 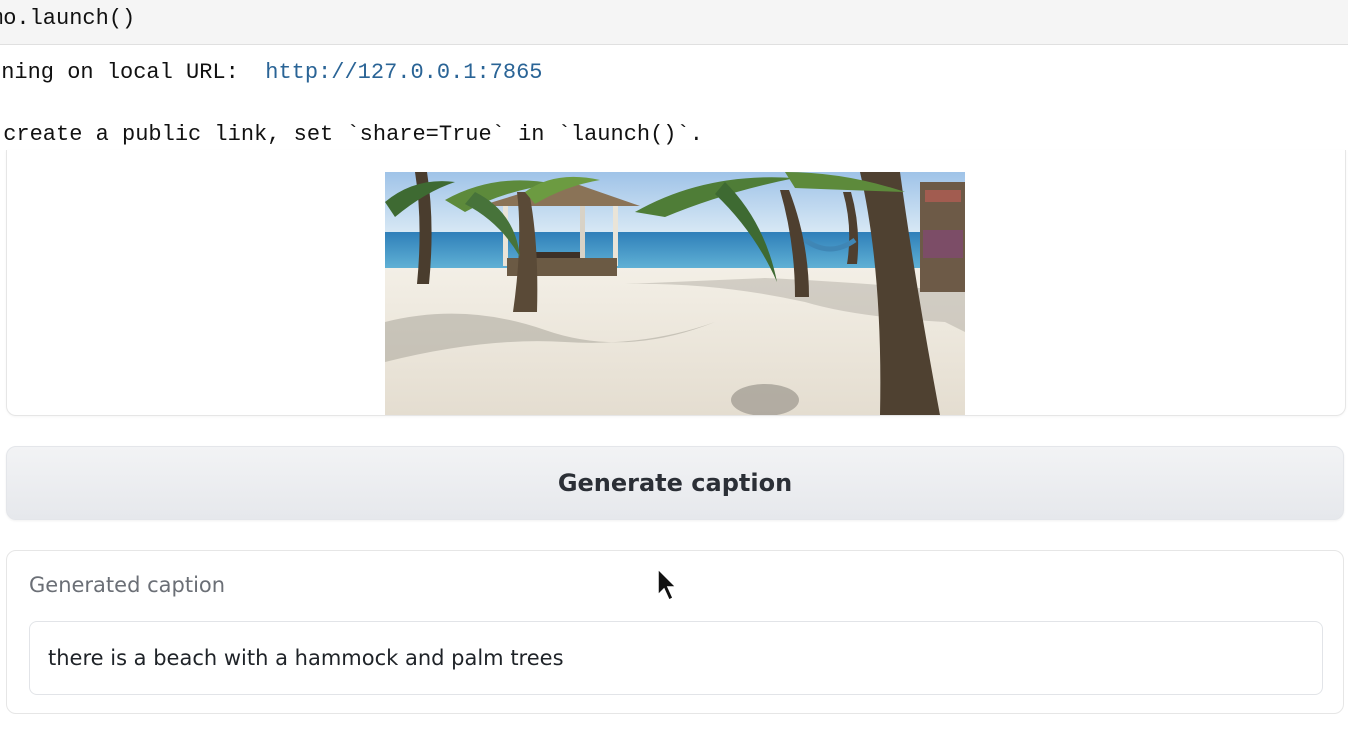 I want to click on caption-label: Generated caption, so click(x=127, y=585).